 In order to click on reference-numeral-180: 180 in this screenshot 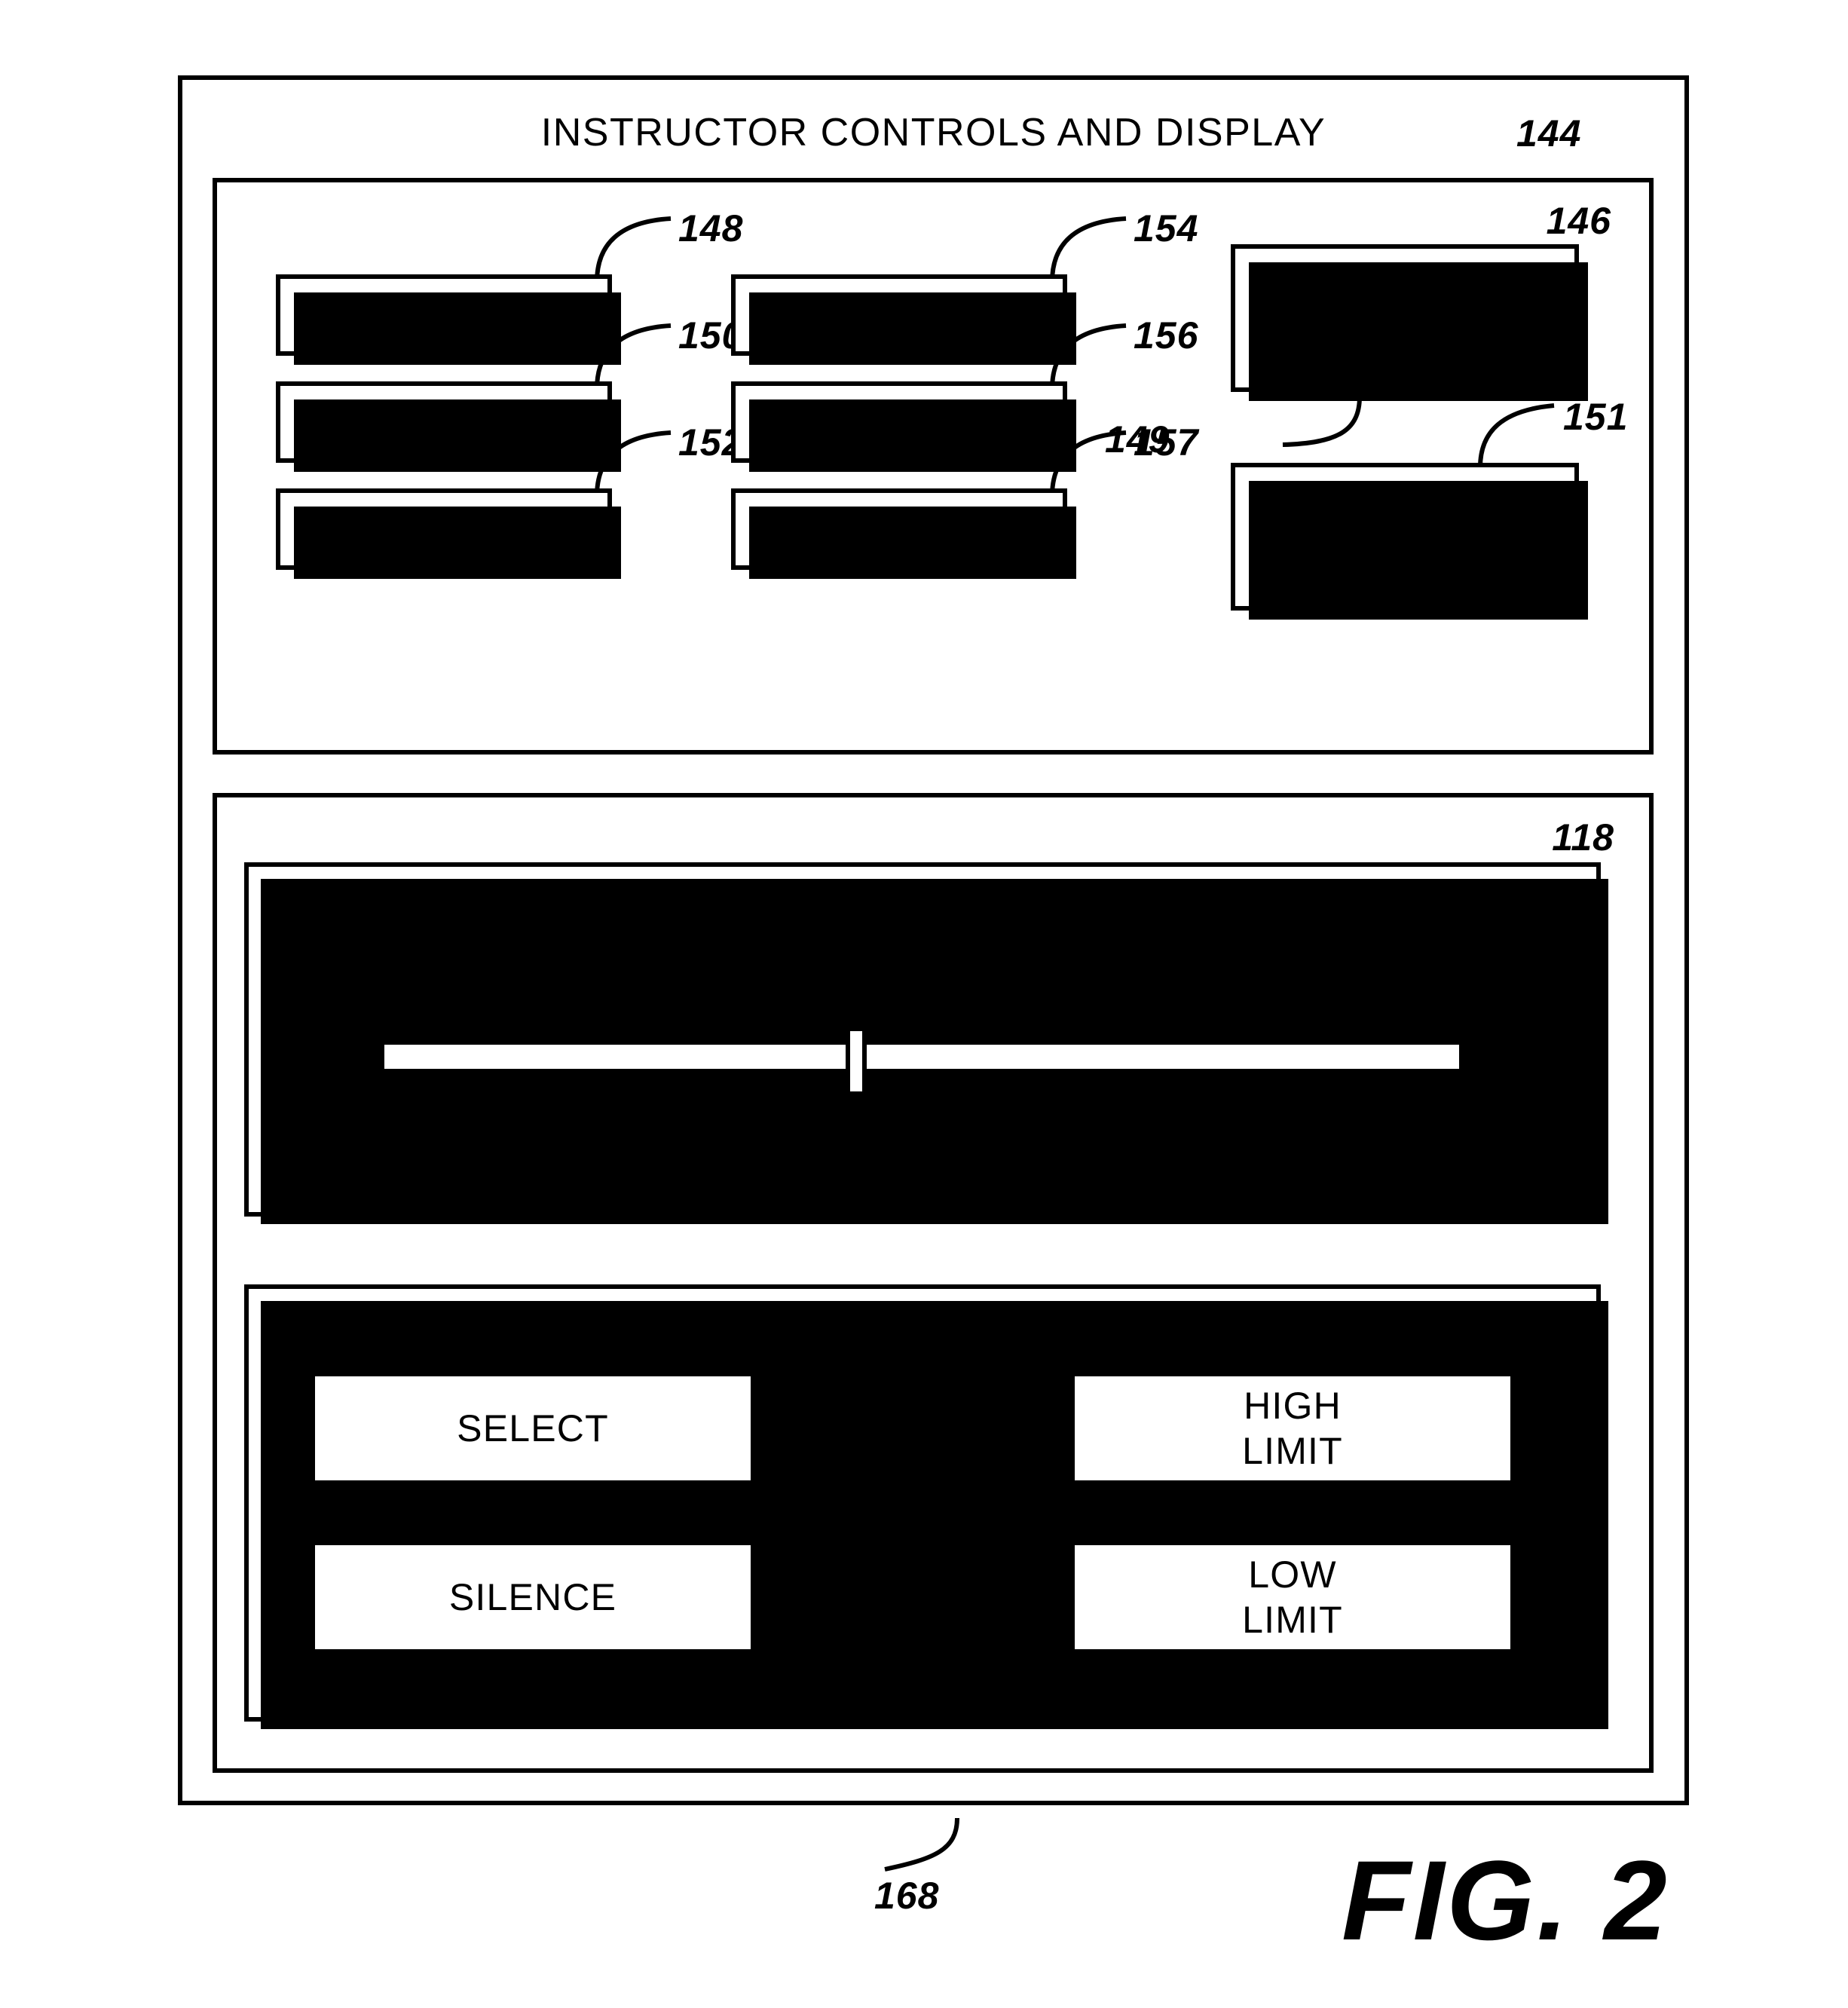, I will do `click(1541, 1336)`.